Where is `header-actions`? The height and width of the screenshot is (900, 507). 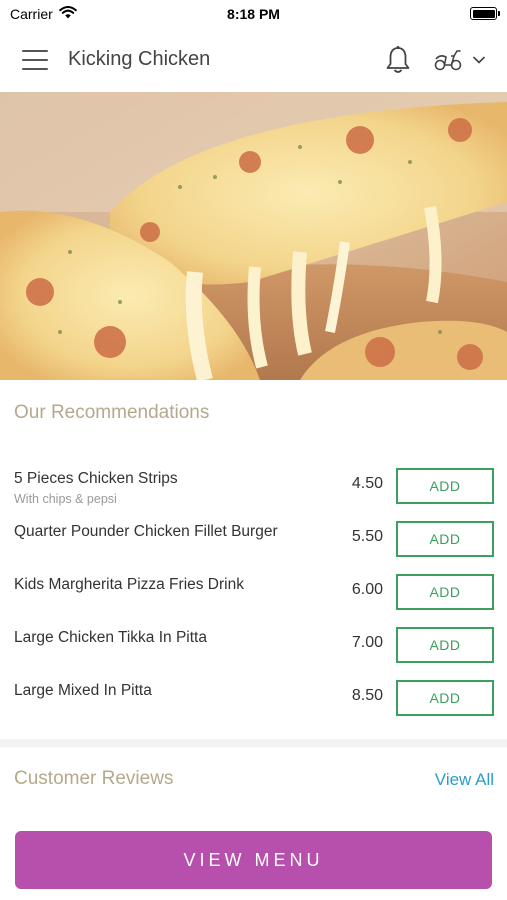 header-actions is located at coordinates (435, 60).